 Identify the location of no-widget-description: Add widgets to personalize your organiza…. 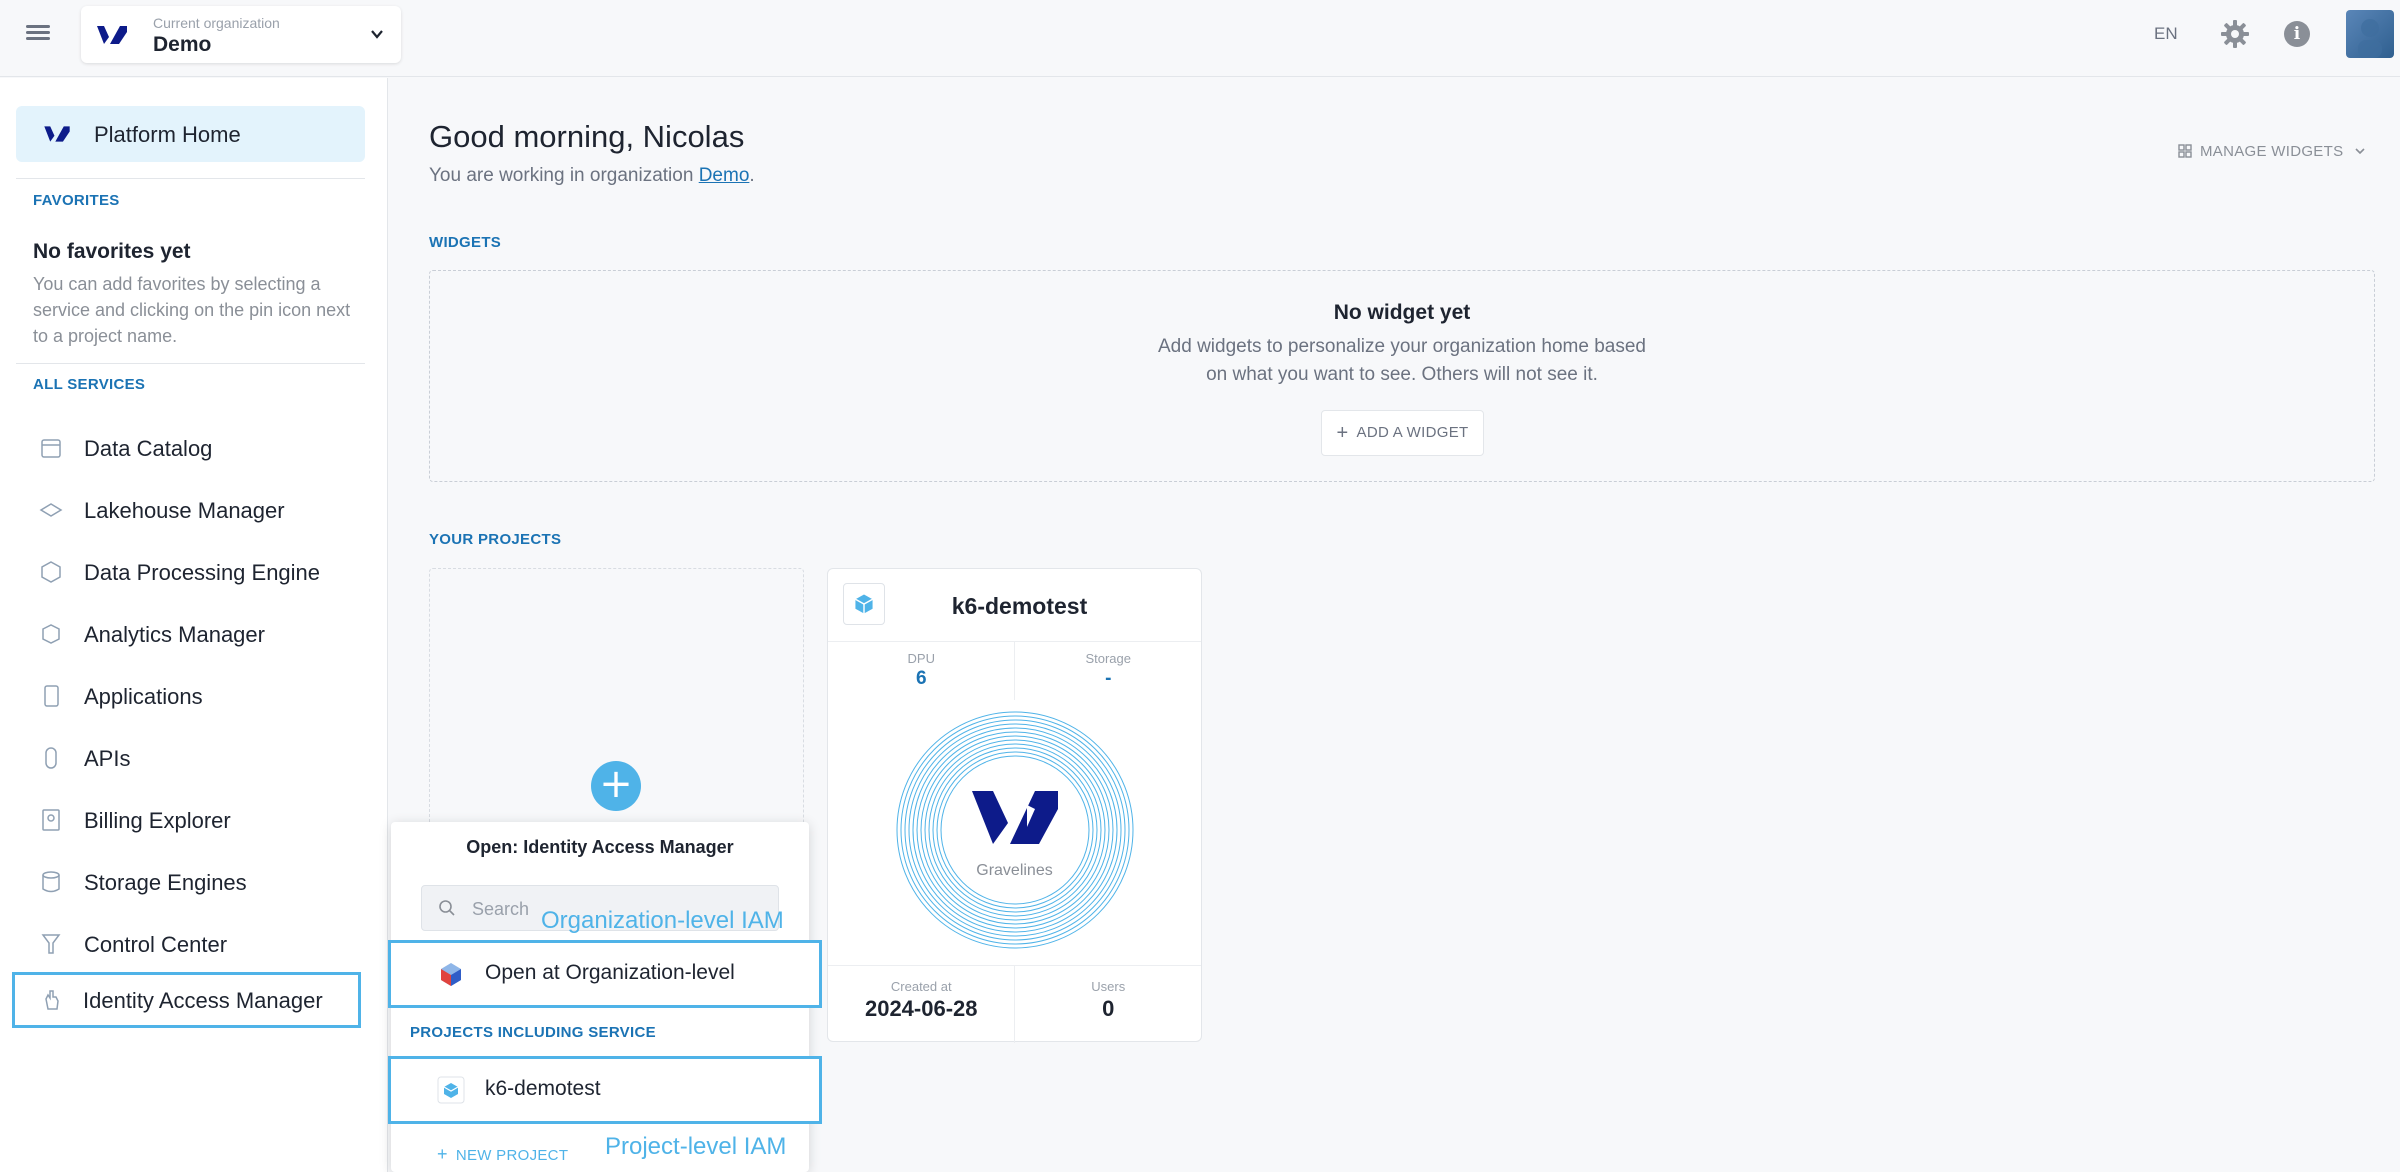
(1402, 361).